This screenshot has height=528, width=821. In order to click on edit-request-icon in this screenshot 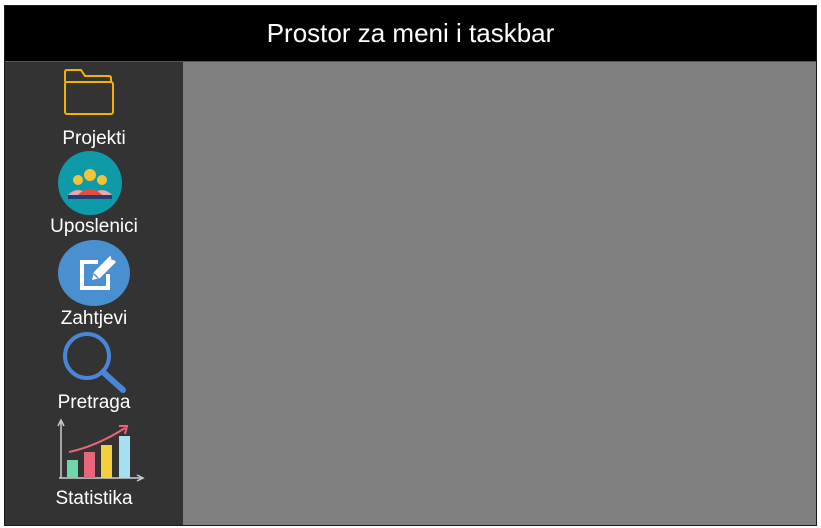, I will do `click(94, 273)`.